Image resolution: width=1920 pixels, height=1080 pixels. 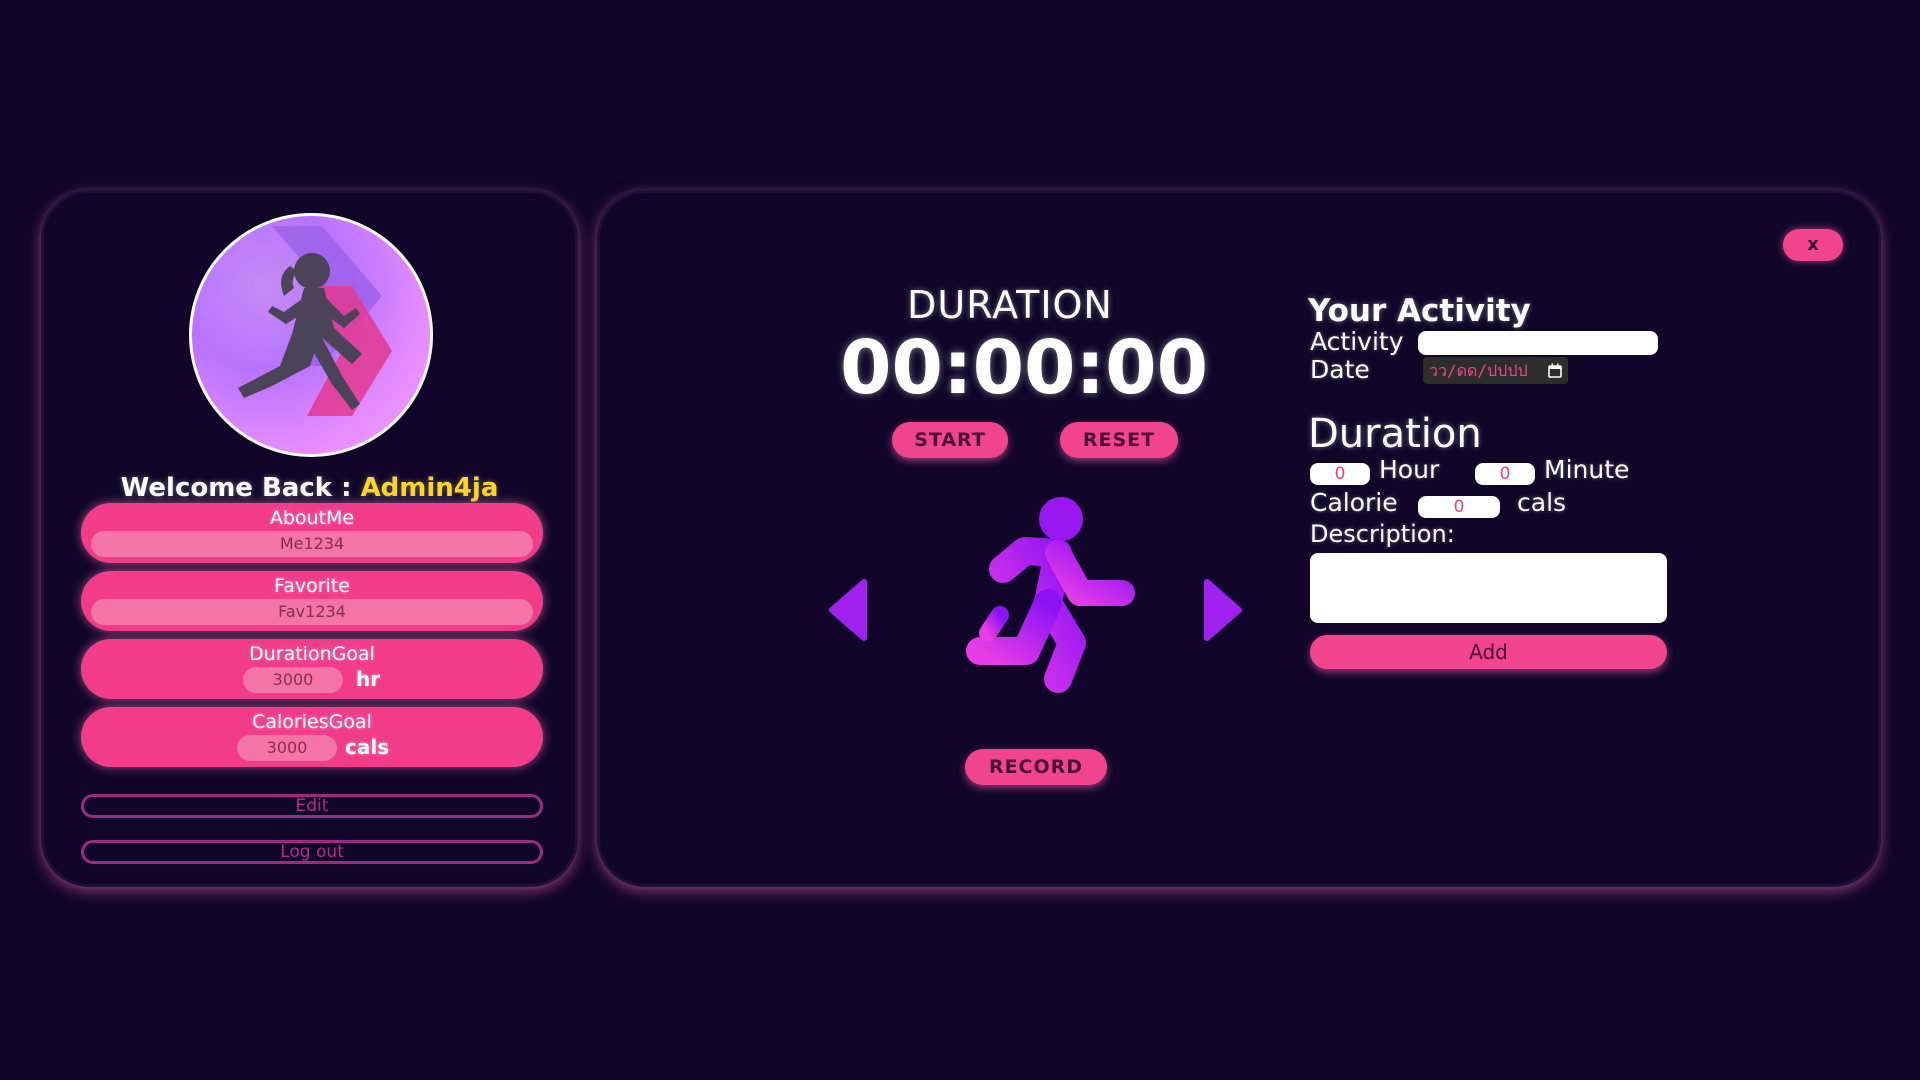 I want to click on date-label: Date, so click(x=1340, y=369).